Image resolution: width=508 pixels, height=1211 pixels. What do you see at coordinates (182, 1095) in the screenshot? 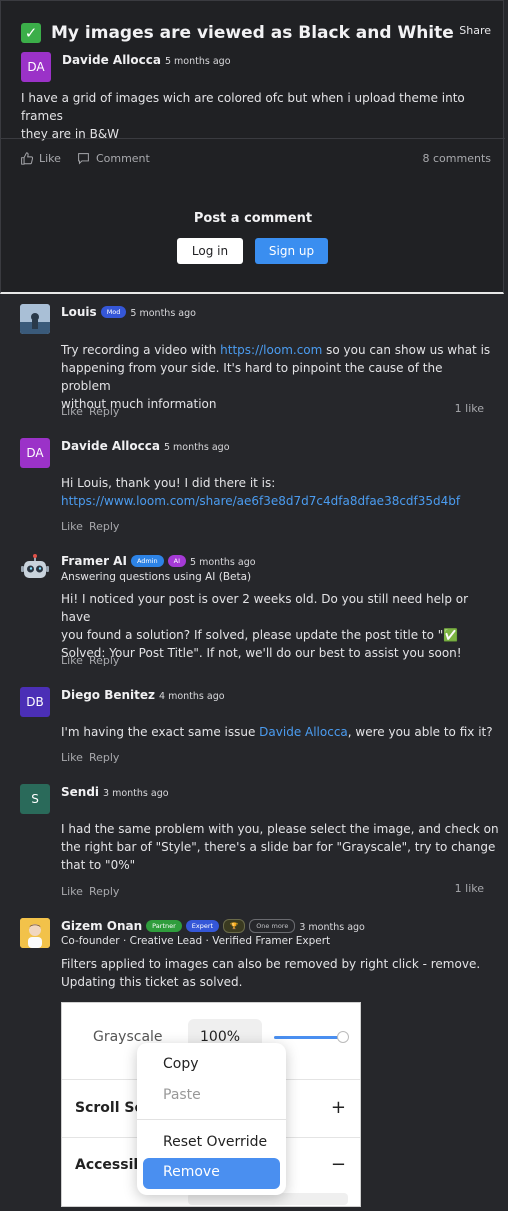
I see `paste-menu-item: Paste` at bounding box center [182, 1095].